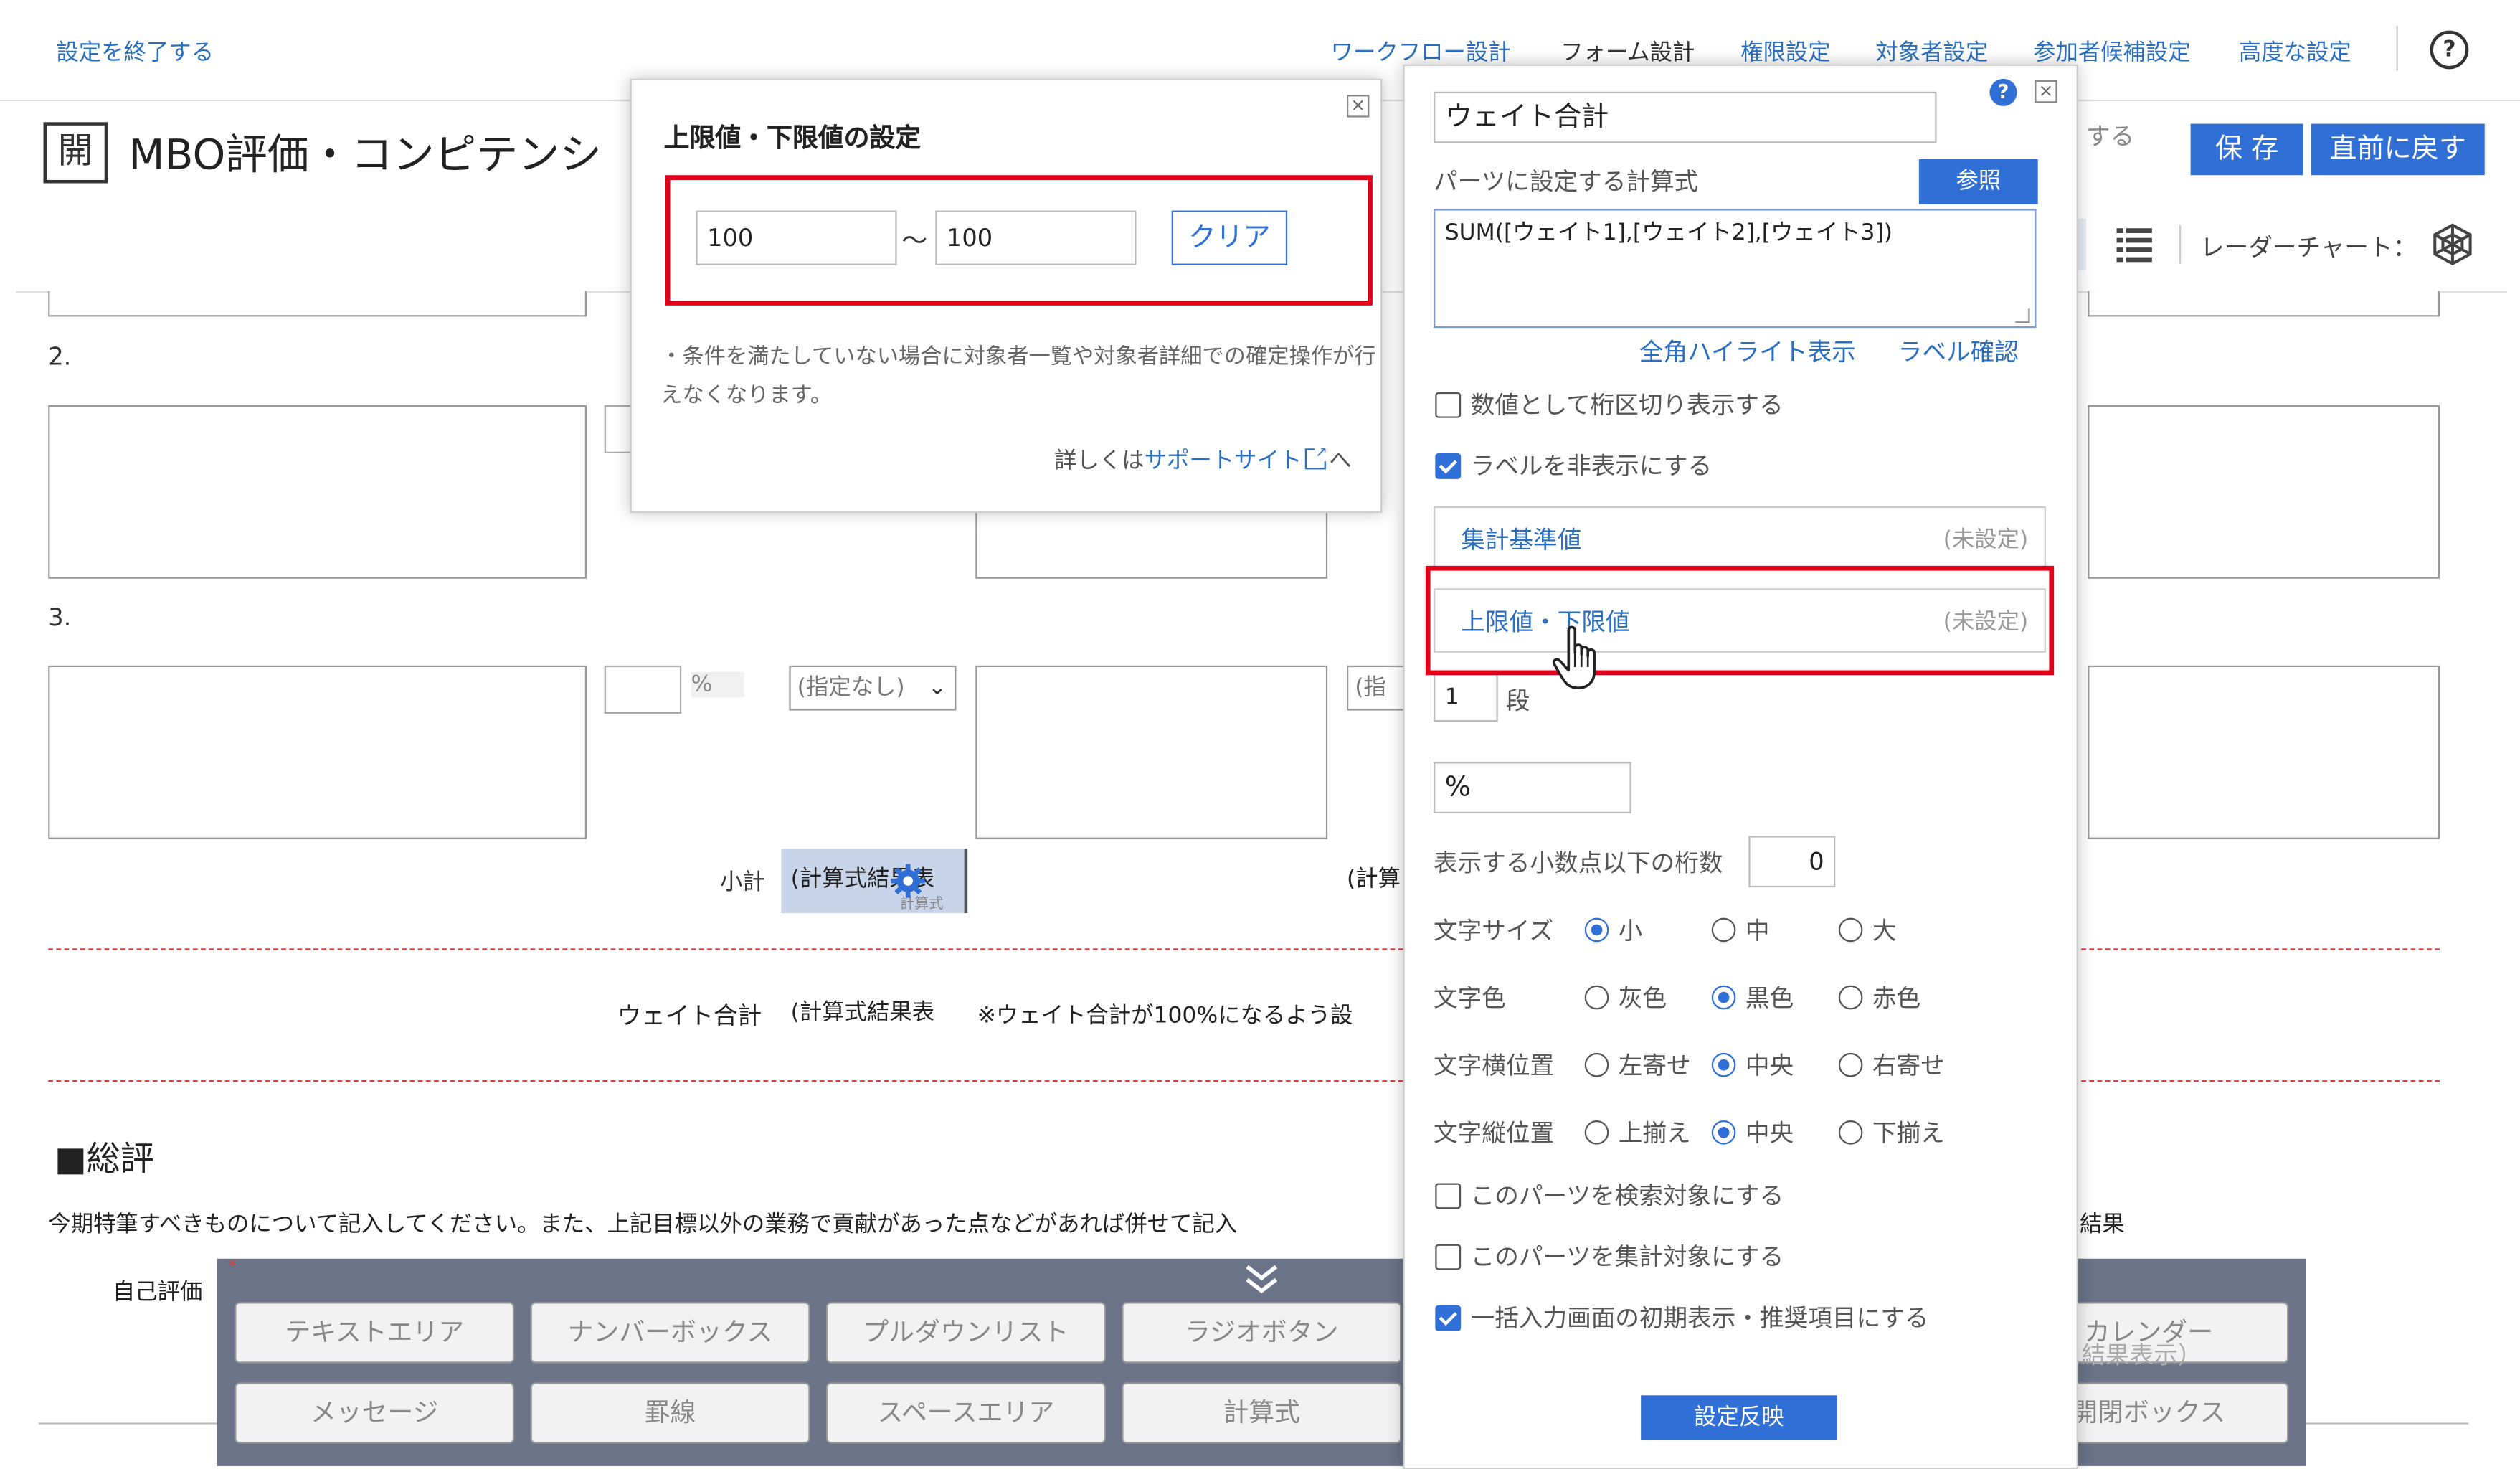  Describe the element at coordinates (1654, 1133) in the screenshot. I see `valign-top-label: 上揃え` at that location.